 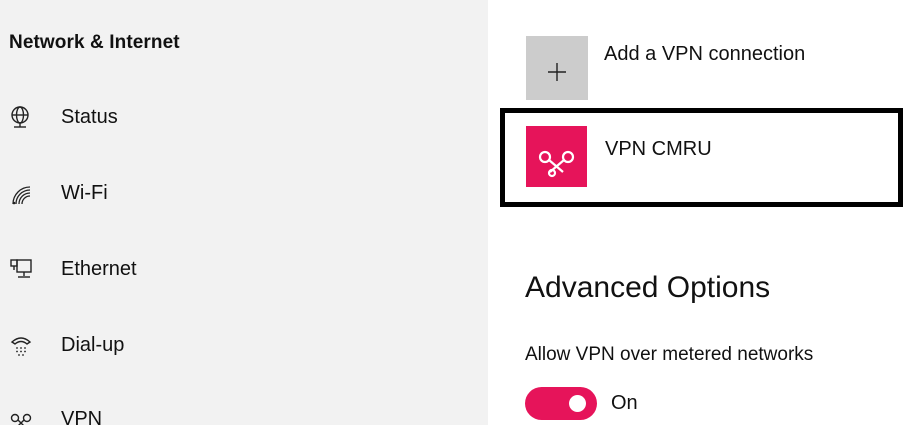 I want to click on sidebar-item-ethernet: Ethernet, so click(x=244, y=270).